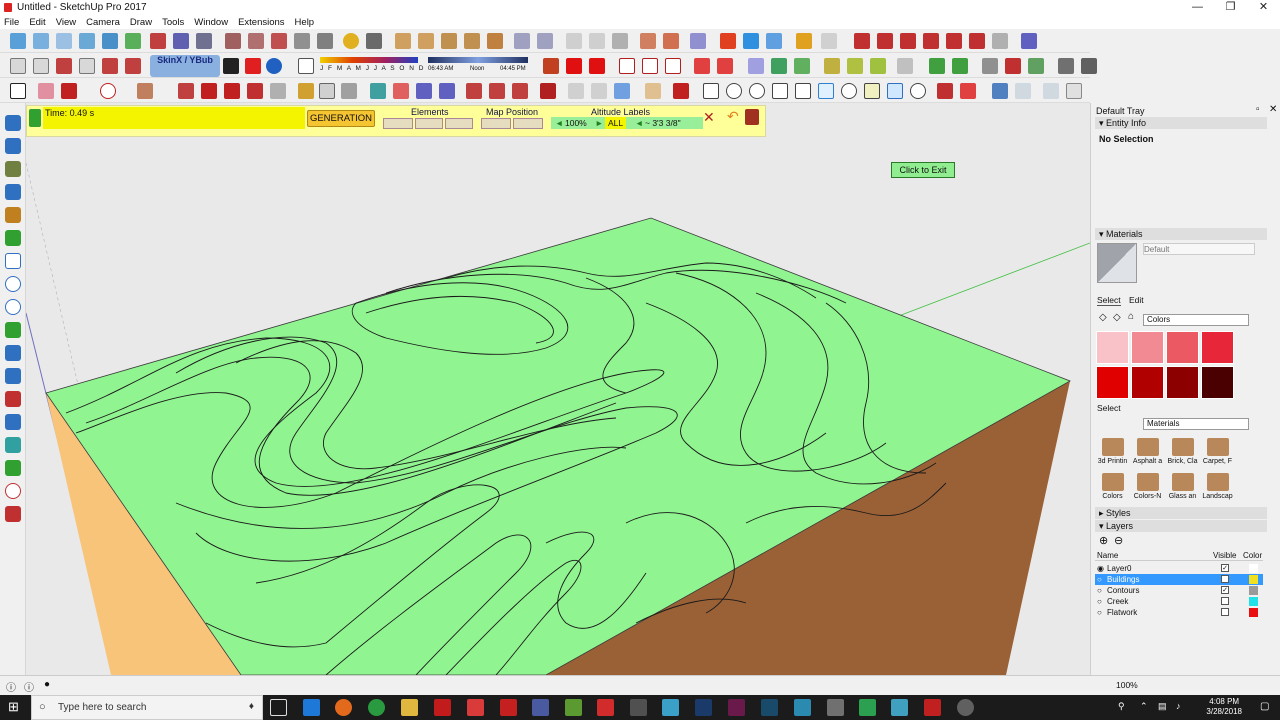 The image size is (1280, 720). Describe the element at coordinates (69, 91) in the screenshot. I see `line-tool-icon` at that location.